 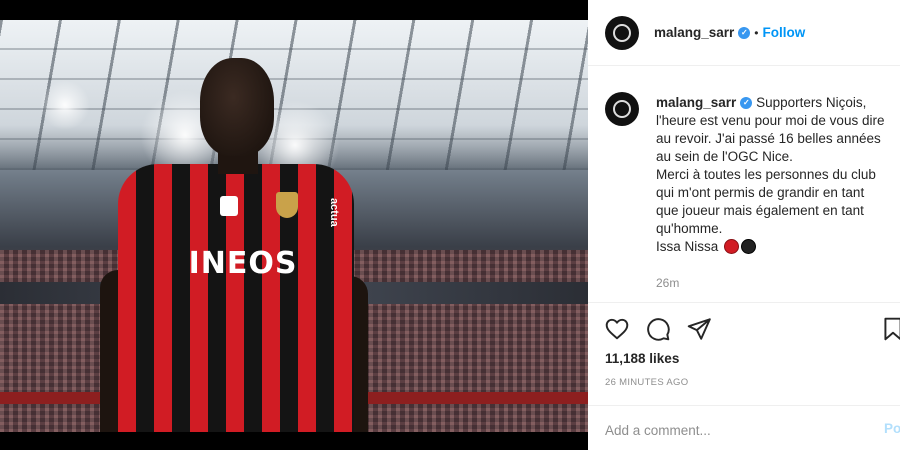 What do you see at coordinates (243, 263) in the screenshot?
I see `jersey-sponsor: INEOS` at bounding box center [243, 263].